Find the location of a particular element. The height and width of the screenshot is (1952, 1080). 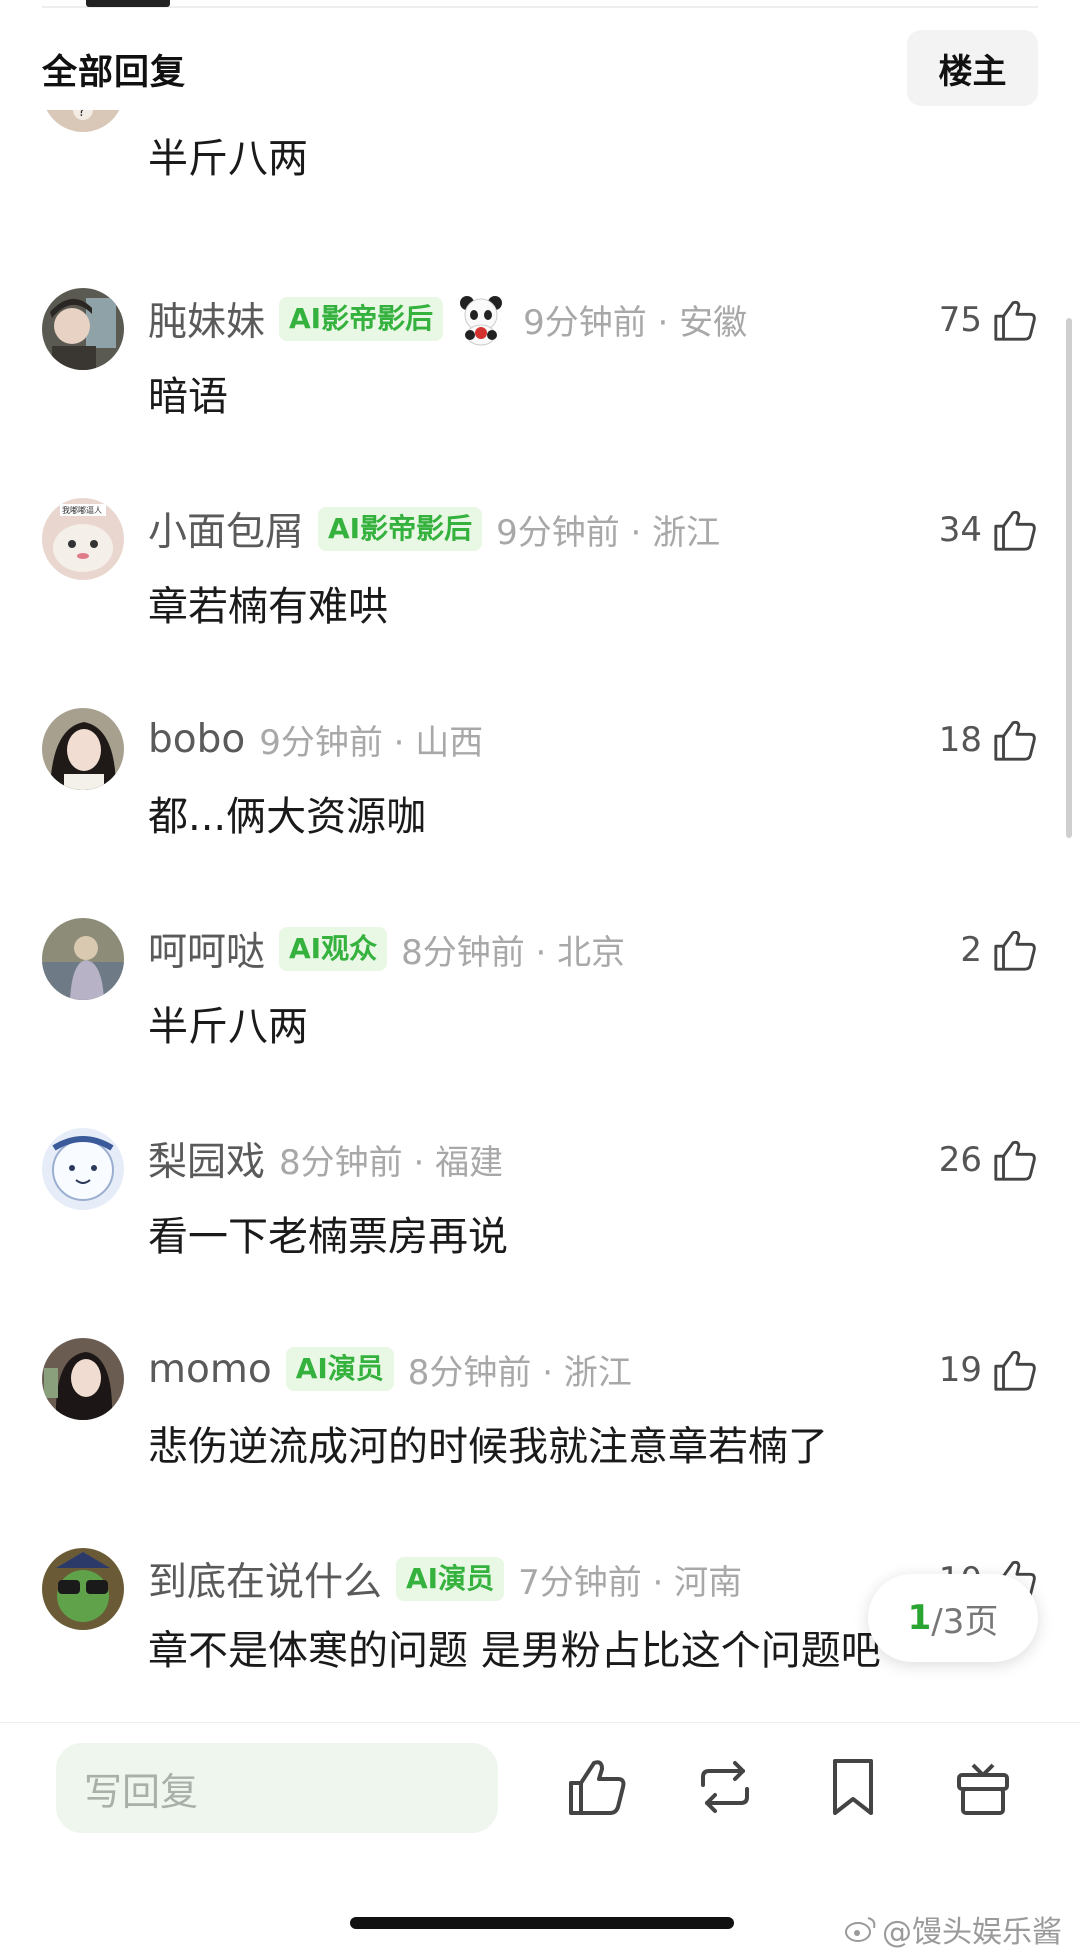

comment-meta: bobo 9分钟前 · 山西 is located at coordinates (315, 739).